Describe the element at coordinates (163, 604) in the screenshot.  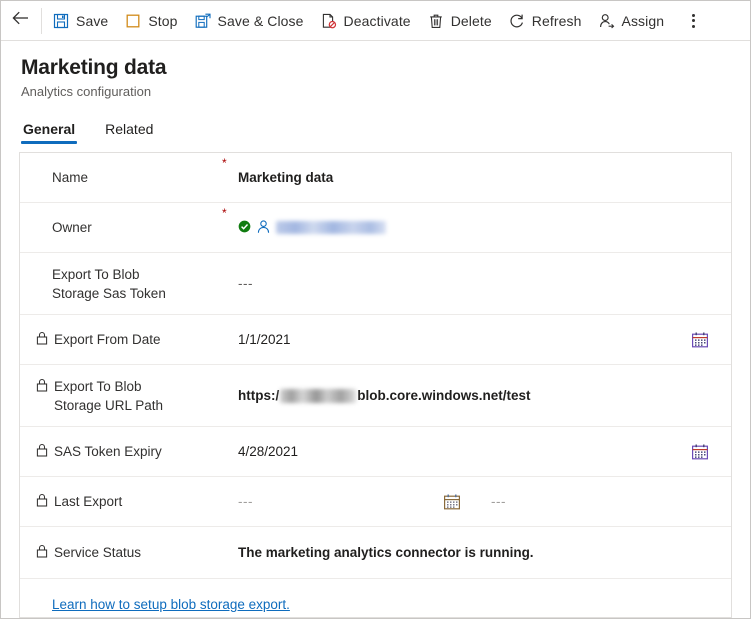
I see `blob-storage-export-help-link: Learn how to setup blob storage export.` at that location.